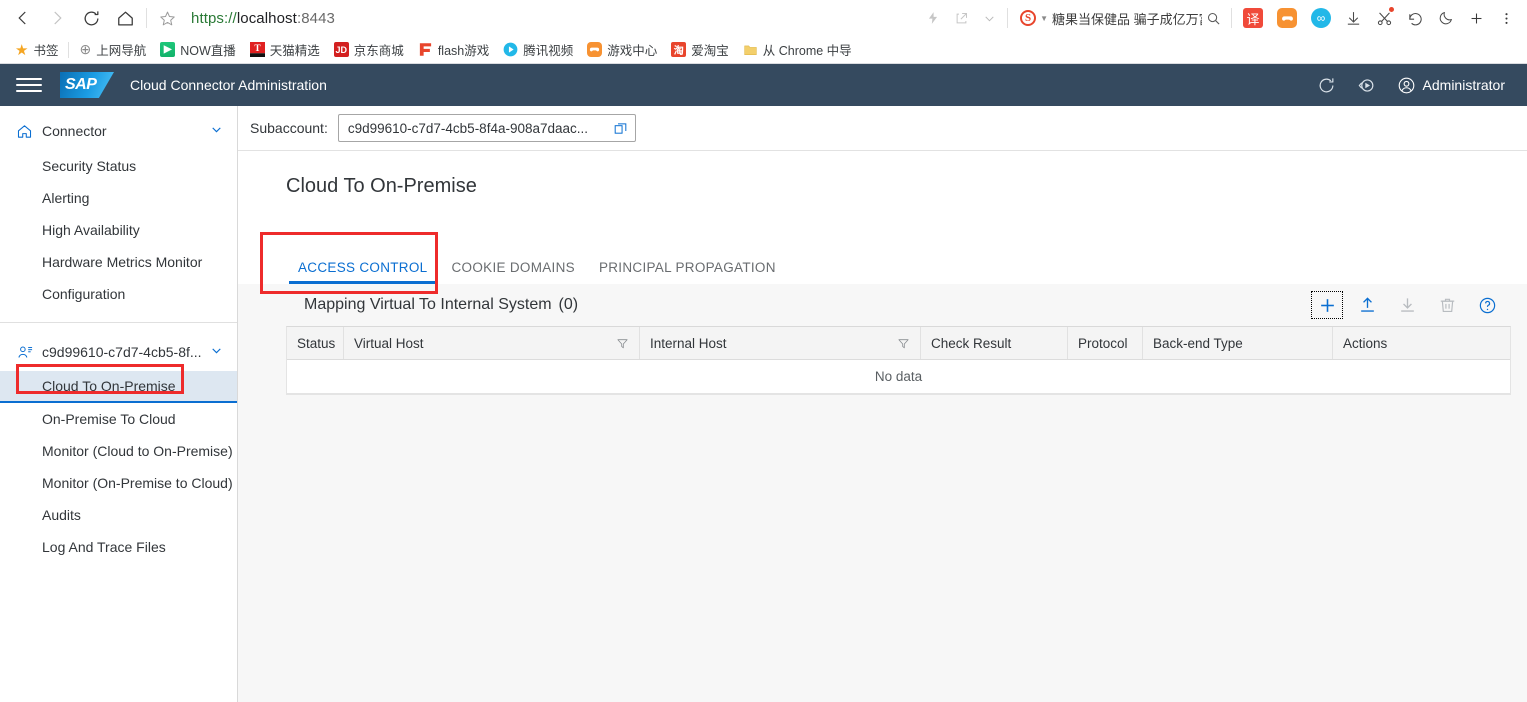 The width and height of the screenshot is (1527, 702). Describe the element at coordinates (1421, 343) in the screenshot. I see `column-header-actions: Actions` at that location.